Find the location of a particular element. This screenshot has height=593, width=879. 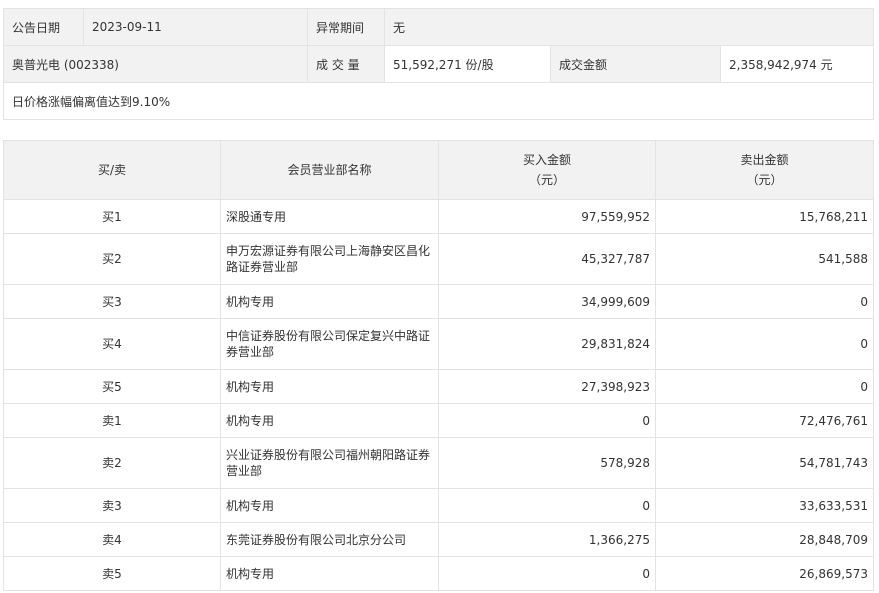

side-cell: 卖4 is located at coordinates (112, 539).